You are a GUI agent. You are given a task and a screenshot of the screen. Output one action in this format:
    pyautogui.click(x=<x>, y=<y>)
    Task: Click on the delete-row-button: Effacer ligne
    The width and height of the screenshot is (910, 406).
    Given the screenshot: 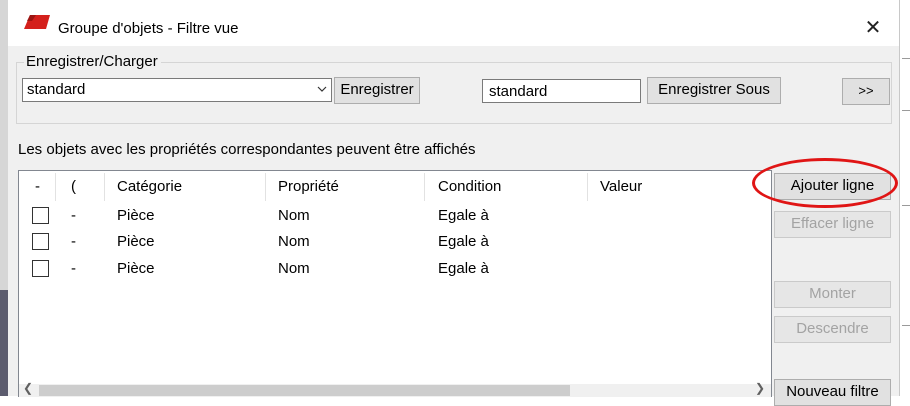 What is the action you would take?
    pyautogui.click(x=832, y=224)
    